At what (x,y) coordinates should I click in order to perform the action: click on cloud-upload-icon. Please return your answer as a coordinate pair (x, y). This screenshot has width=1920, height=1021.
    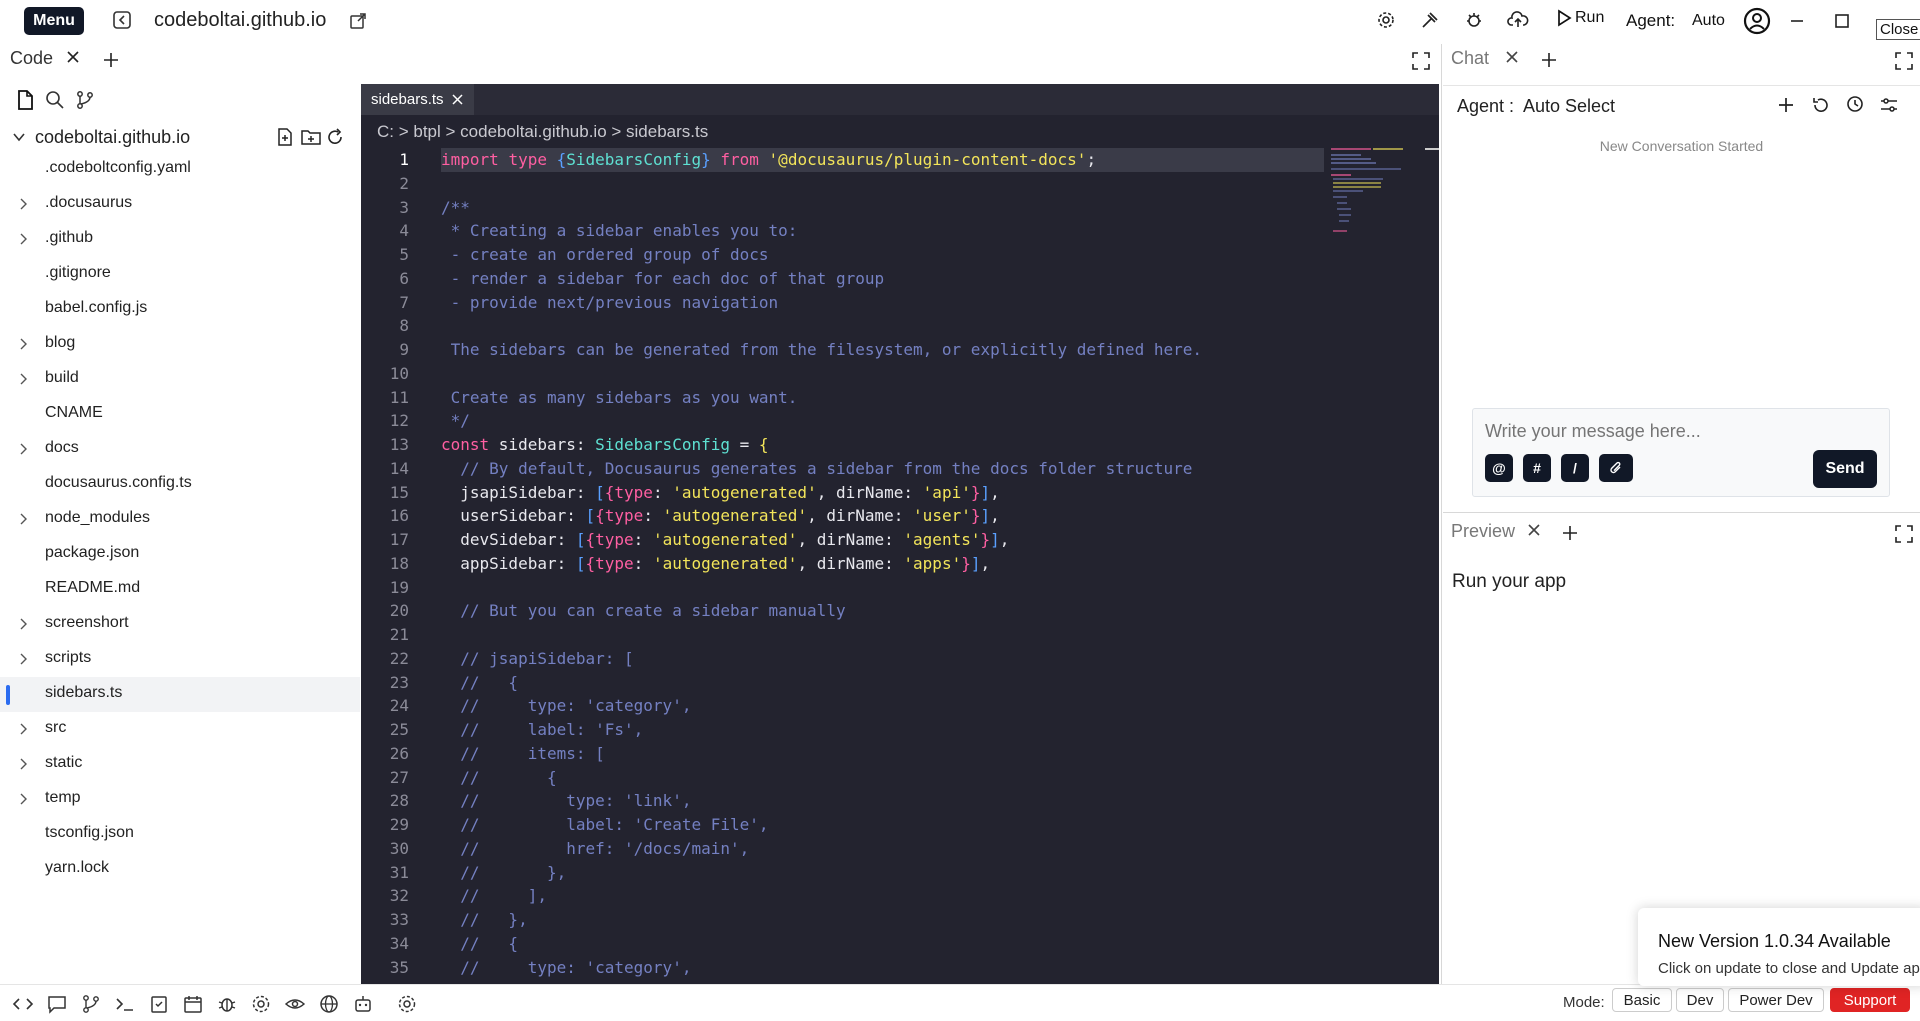
    Looking at the image, I should click on (1518, 20).